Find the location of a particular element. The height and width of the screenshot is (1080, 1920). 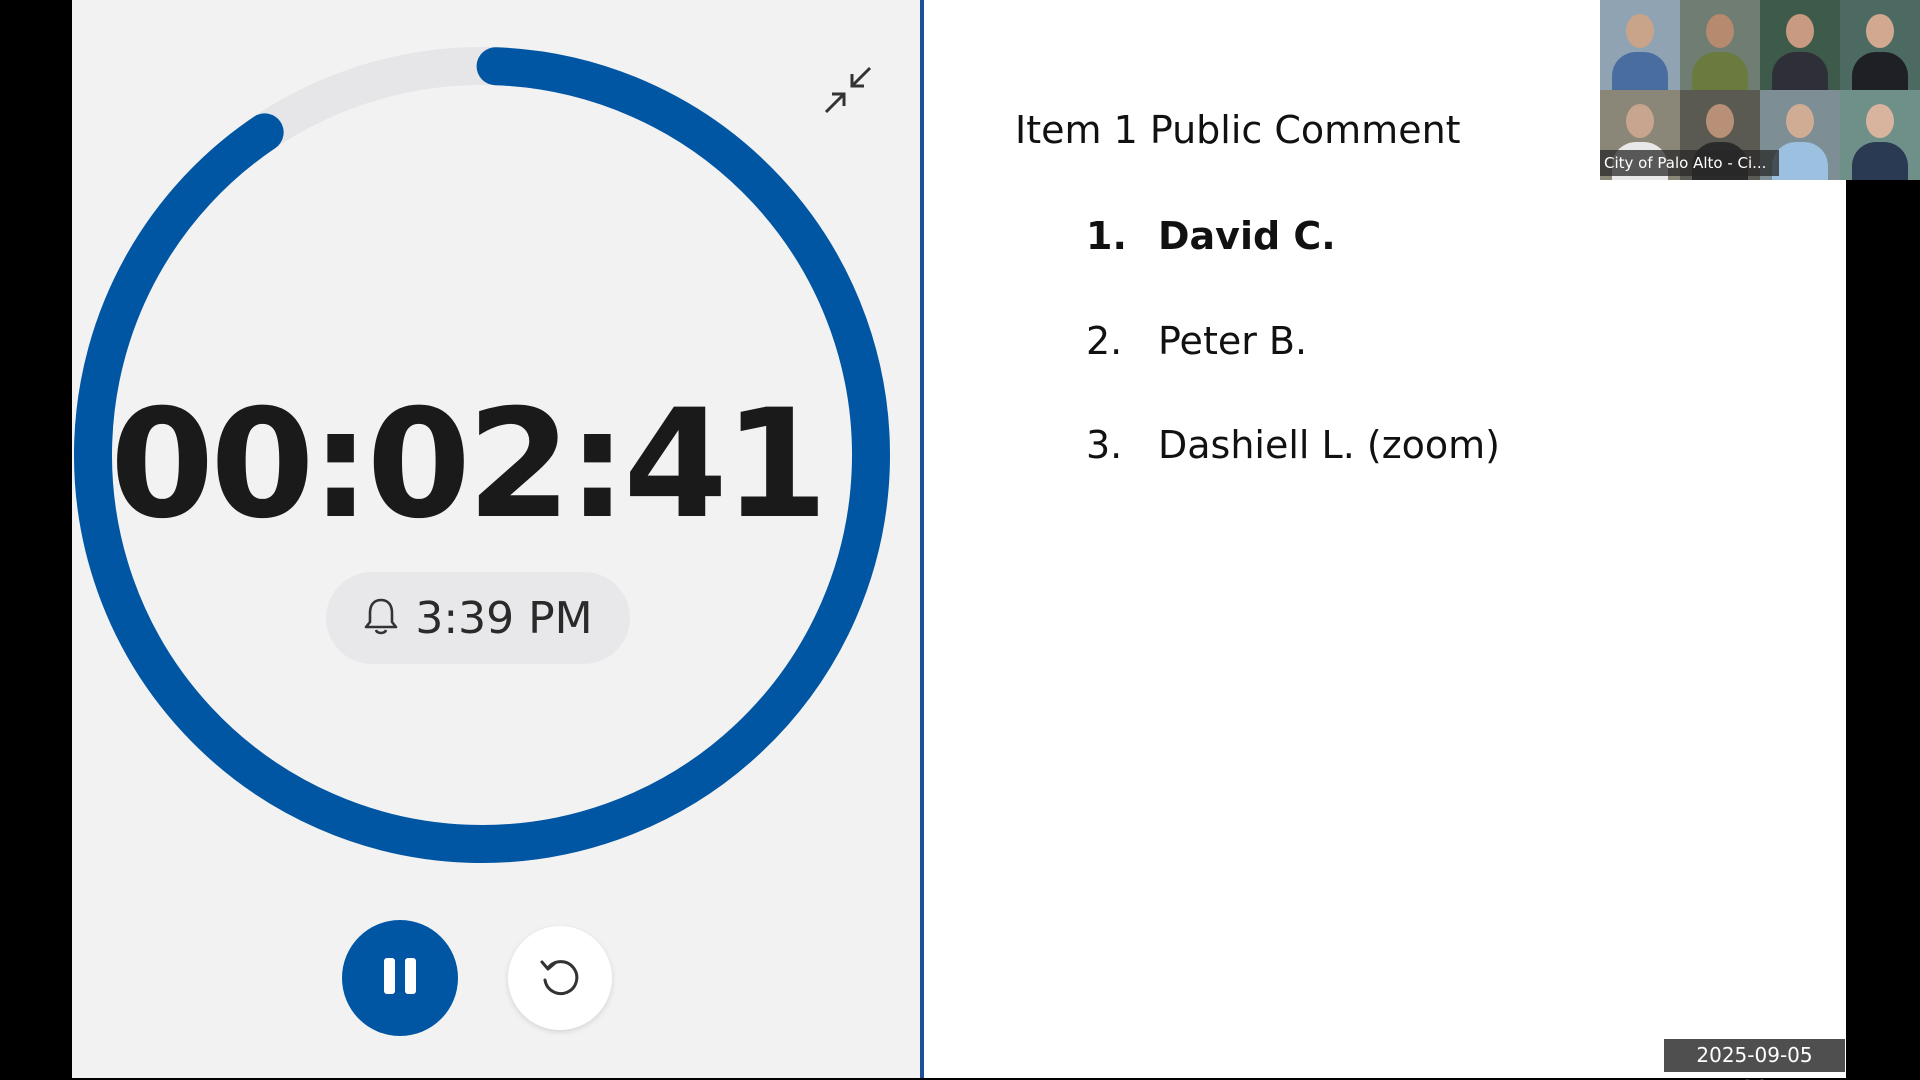

speaker-list-item: 2. Peter B. is located at coordinates (1196, 341).